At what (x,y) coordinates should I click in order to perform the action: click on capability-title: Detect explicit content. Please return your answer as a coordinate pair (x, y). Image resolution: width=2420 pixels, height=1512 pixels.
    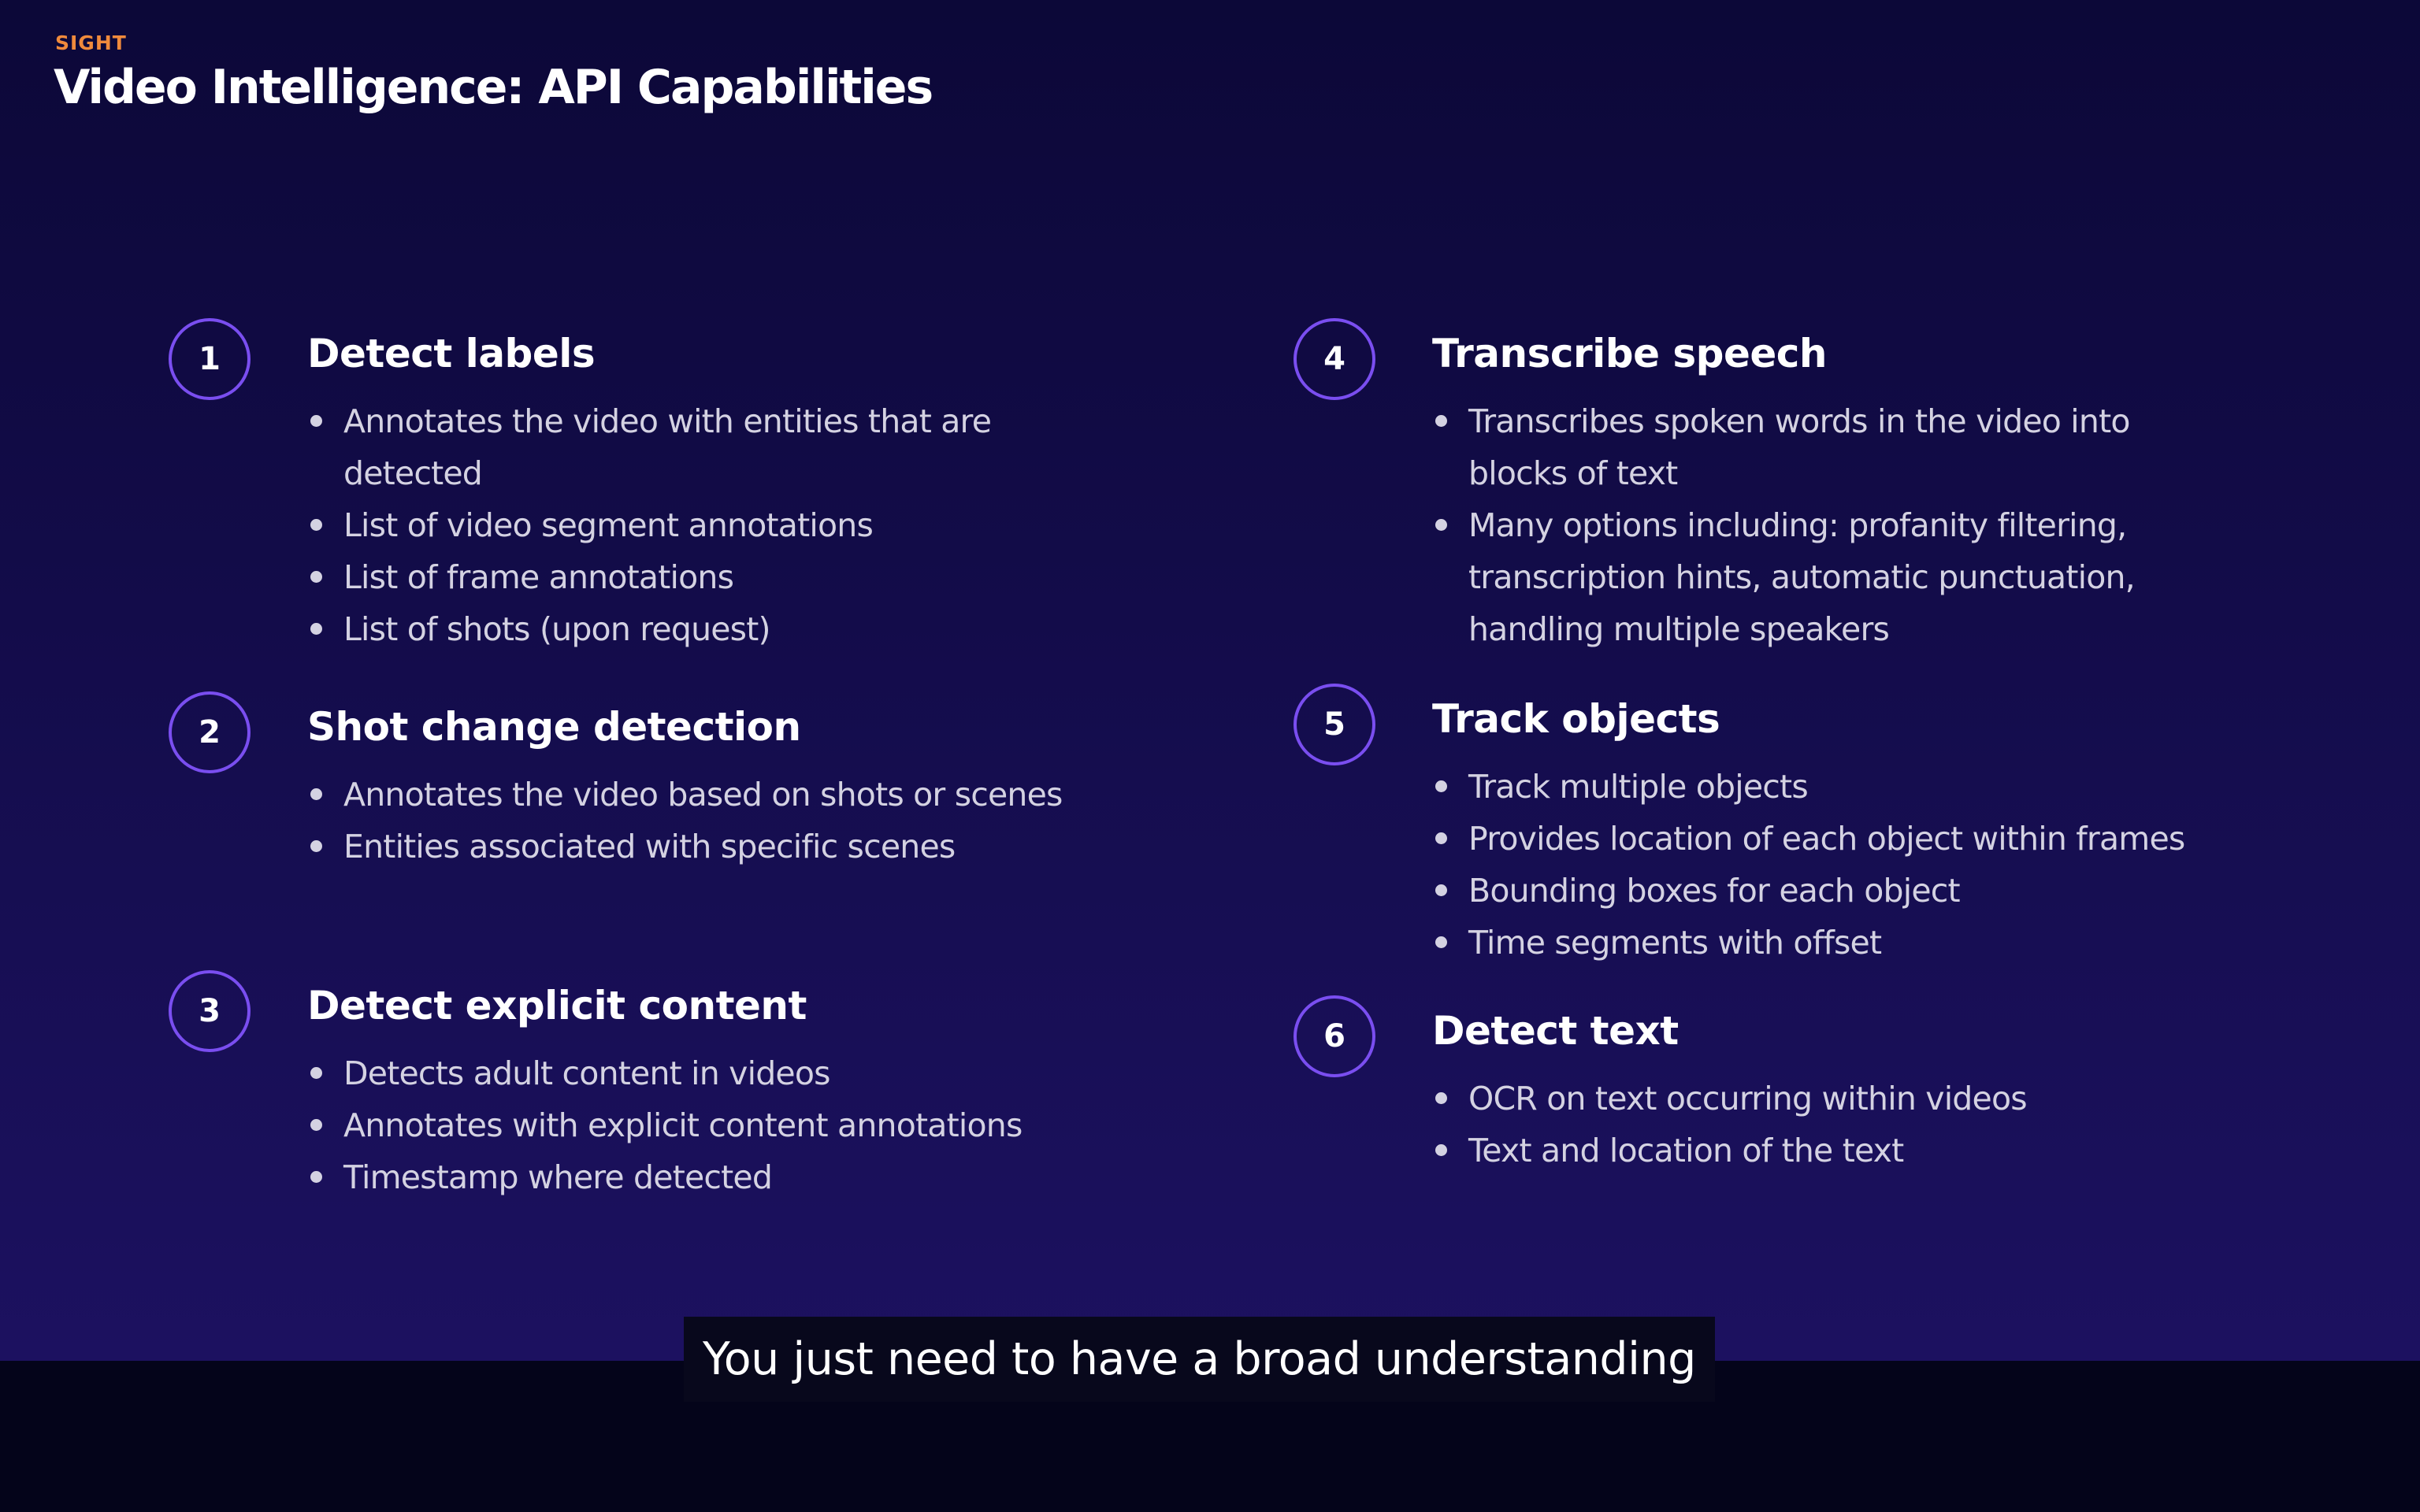
    Looking at the image, I should click on (557, 1005).